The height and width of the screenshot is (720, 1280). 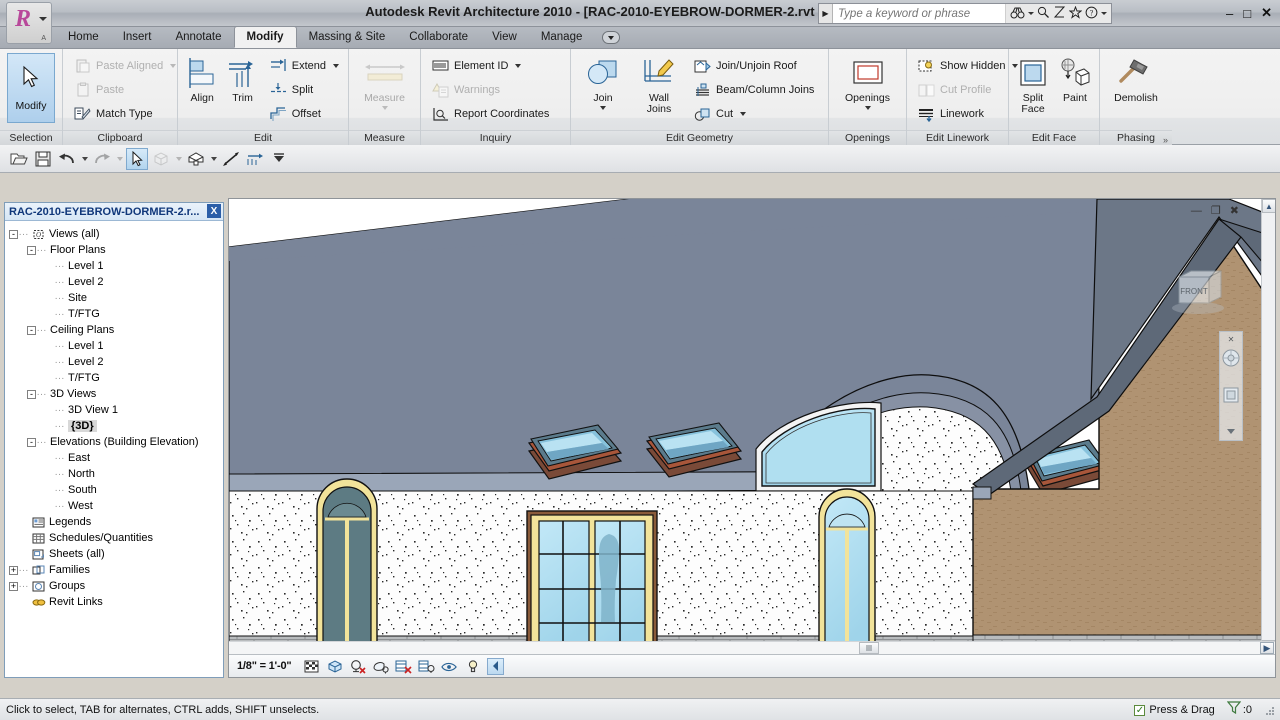 What do you see at coordinates (449, 666) in the screenshot?
I see `temporary-hide-isolate-icon` at bounding box center [449, 666].